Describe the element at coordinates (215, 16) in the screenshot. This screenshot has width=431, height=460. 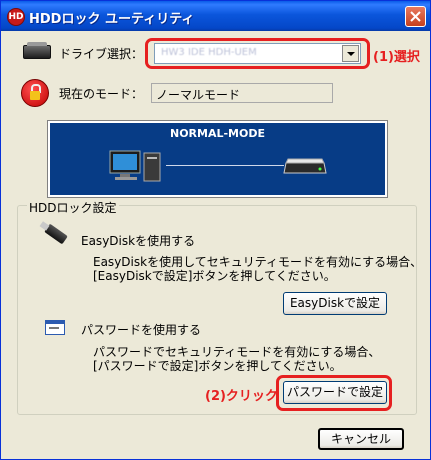
I see `title-bar: HD HDDロック ユーティリティ` at that location.